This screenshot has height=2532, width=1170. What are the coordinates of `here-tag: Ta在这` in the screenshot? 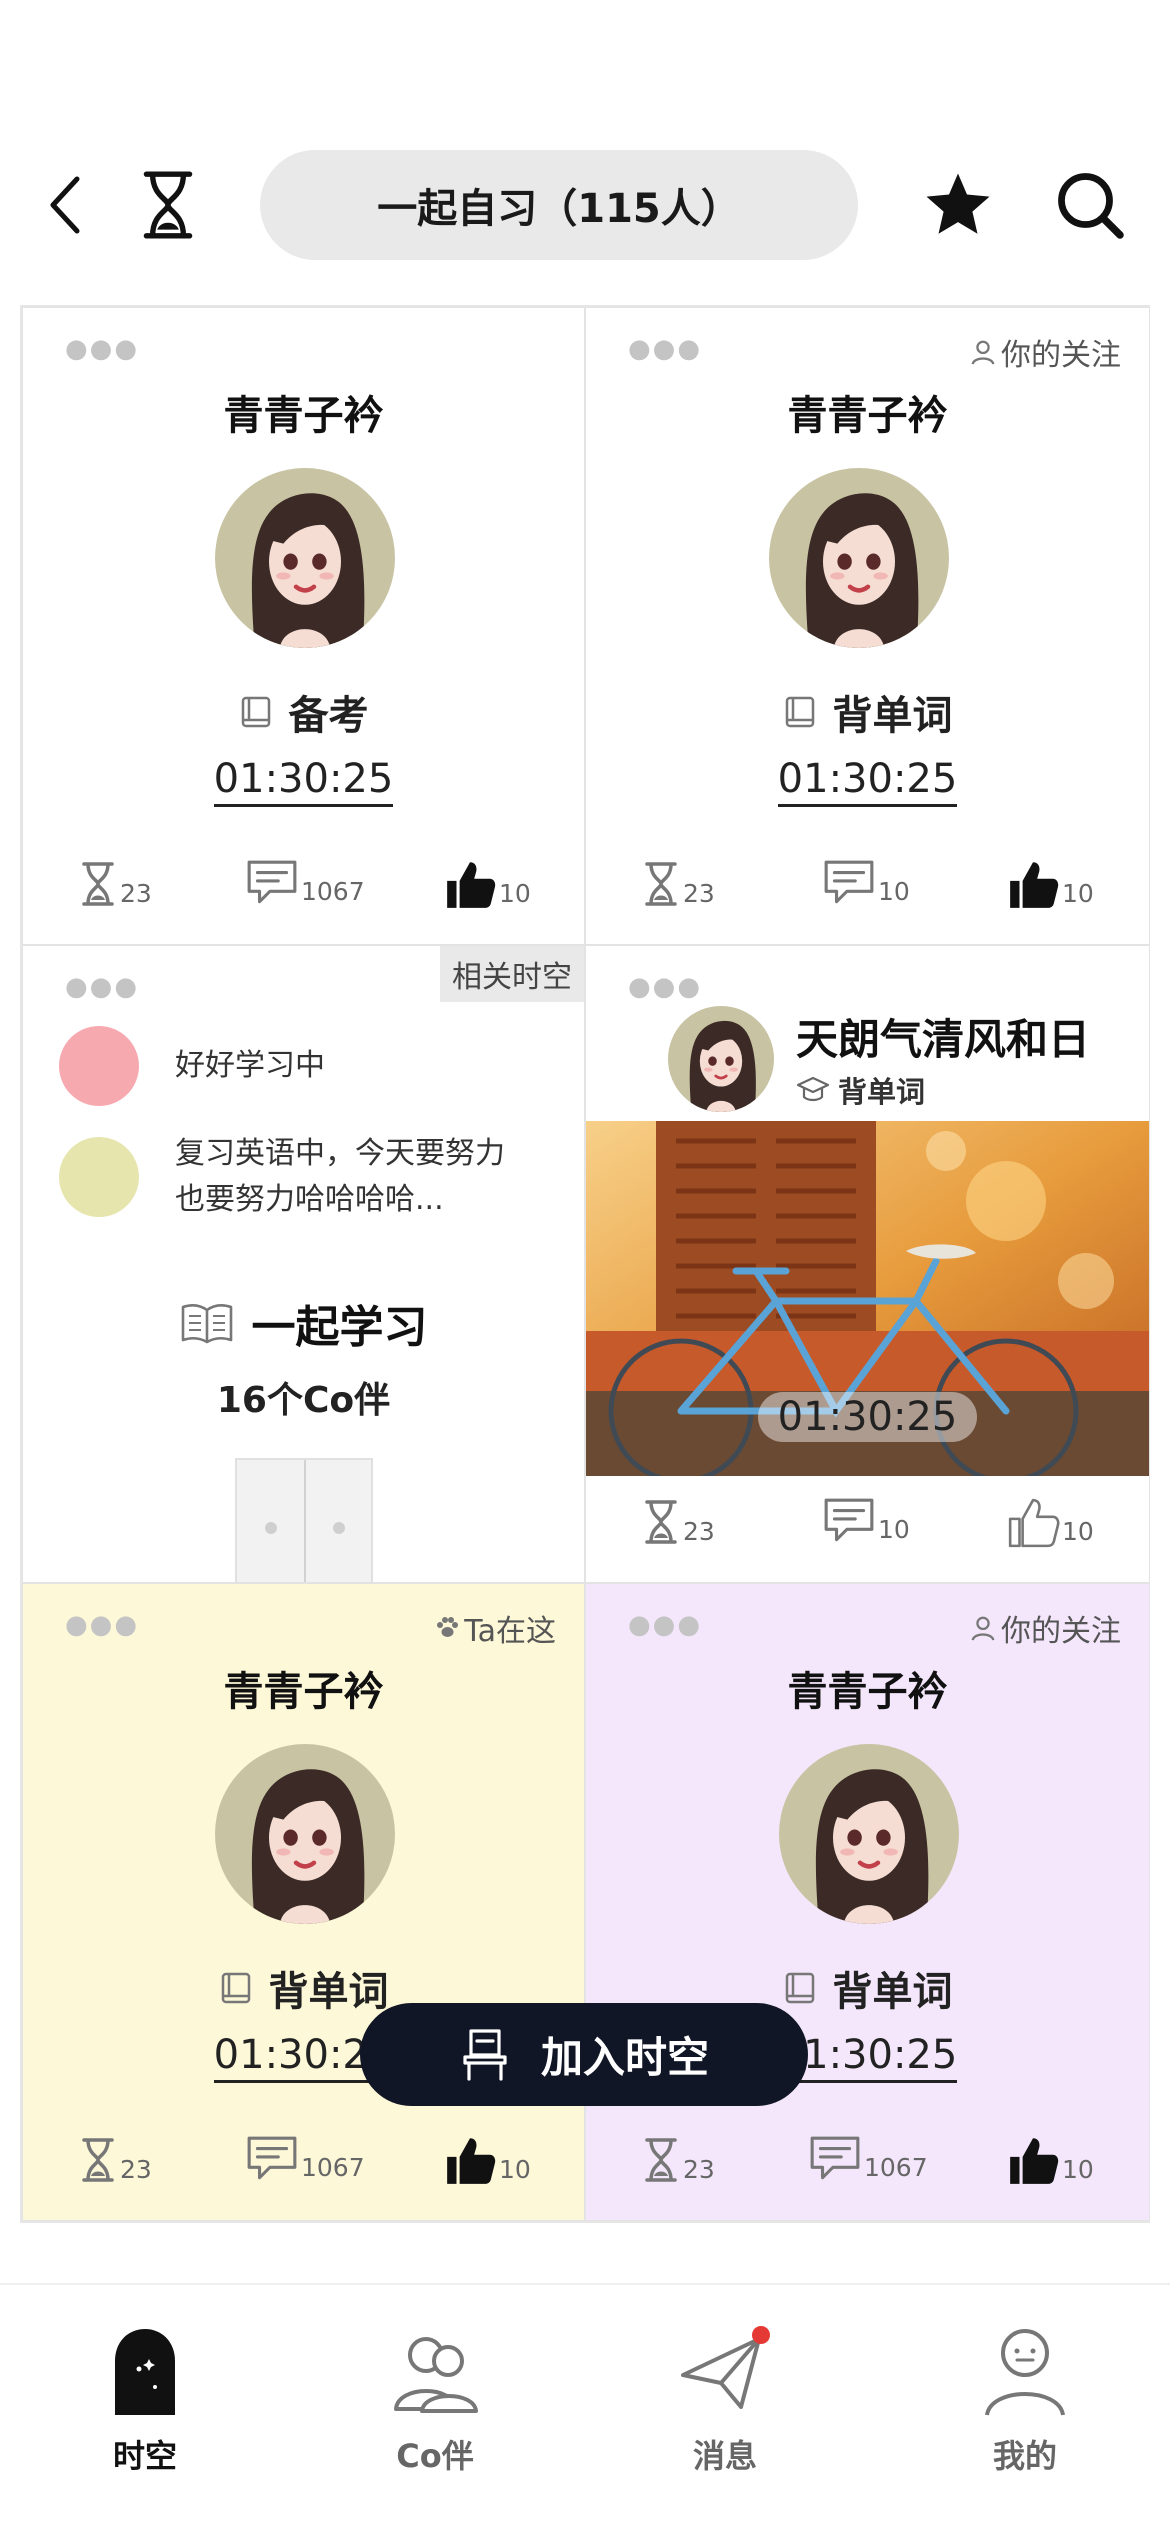 It's located at (495, 1628).